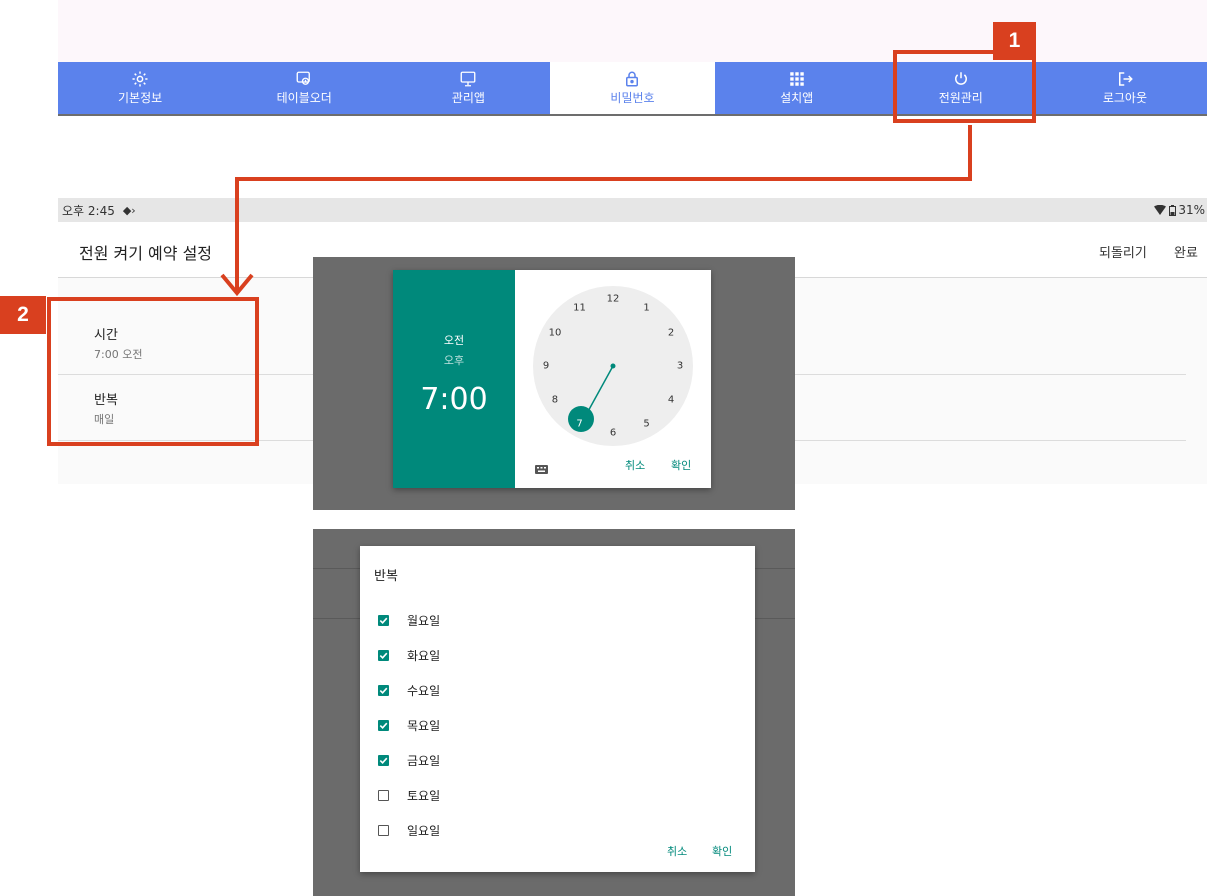  Describe the element at coordinates (1014, 41) in the screenshot. I see `annotation-badge-1: 1` at that location.